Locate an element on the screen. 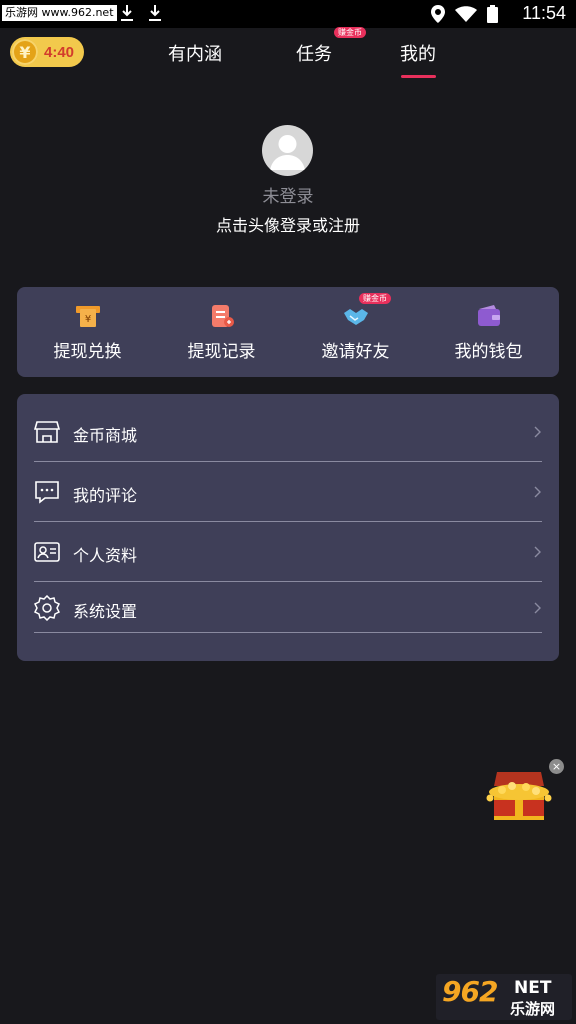 This screenshot has width=576, height=1024. quick-item-label: 提现兑换 is located at coordinates (87, 352).